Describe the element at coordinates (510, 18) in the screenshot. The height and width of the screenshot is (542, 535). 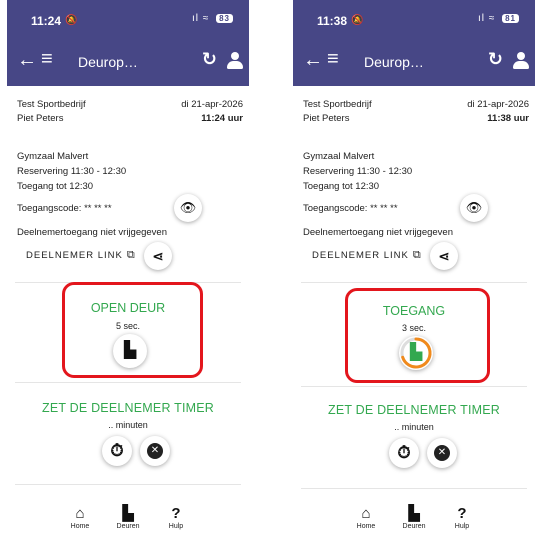
I see `battery-icon: 81` at that location.